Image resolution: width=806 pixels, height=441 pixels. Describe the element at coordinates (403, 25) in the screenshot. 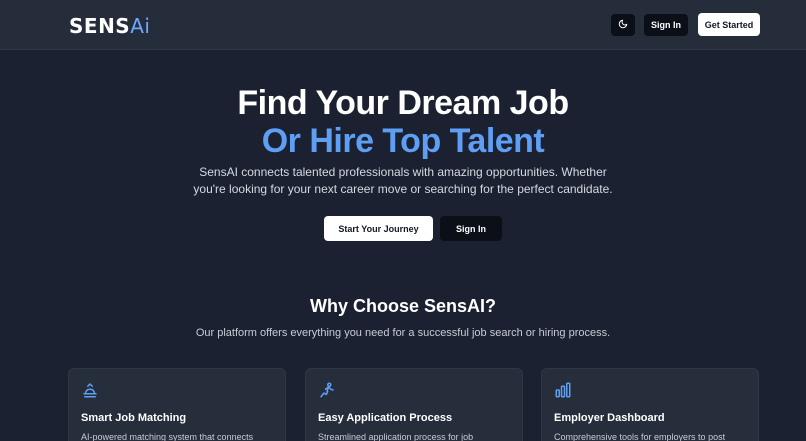

I see `top-navbar: SENSAi Sign In Get Started` at that location.